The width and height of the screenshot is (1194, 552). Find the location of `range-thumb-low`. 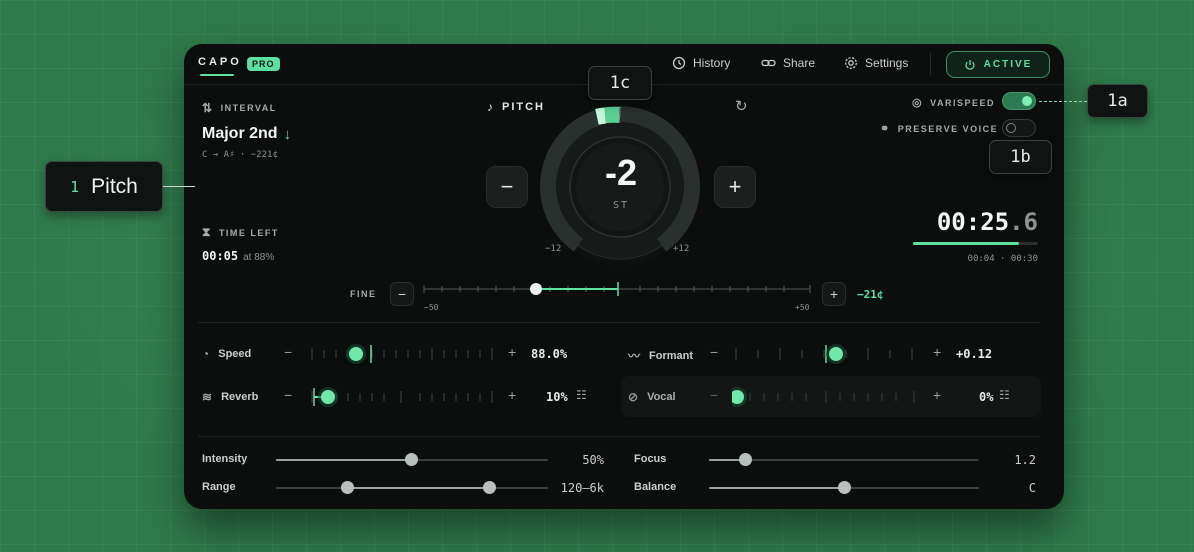

range-thumb-low is located at coordinates (347, 487).